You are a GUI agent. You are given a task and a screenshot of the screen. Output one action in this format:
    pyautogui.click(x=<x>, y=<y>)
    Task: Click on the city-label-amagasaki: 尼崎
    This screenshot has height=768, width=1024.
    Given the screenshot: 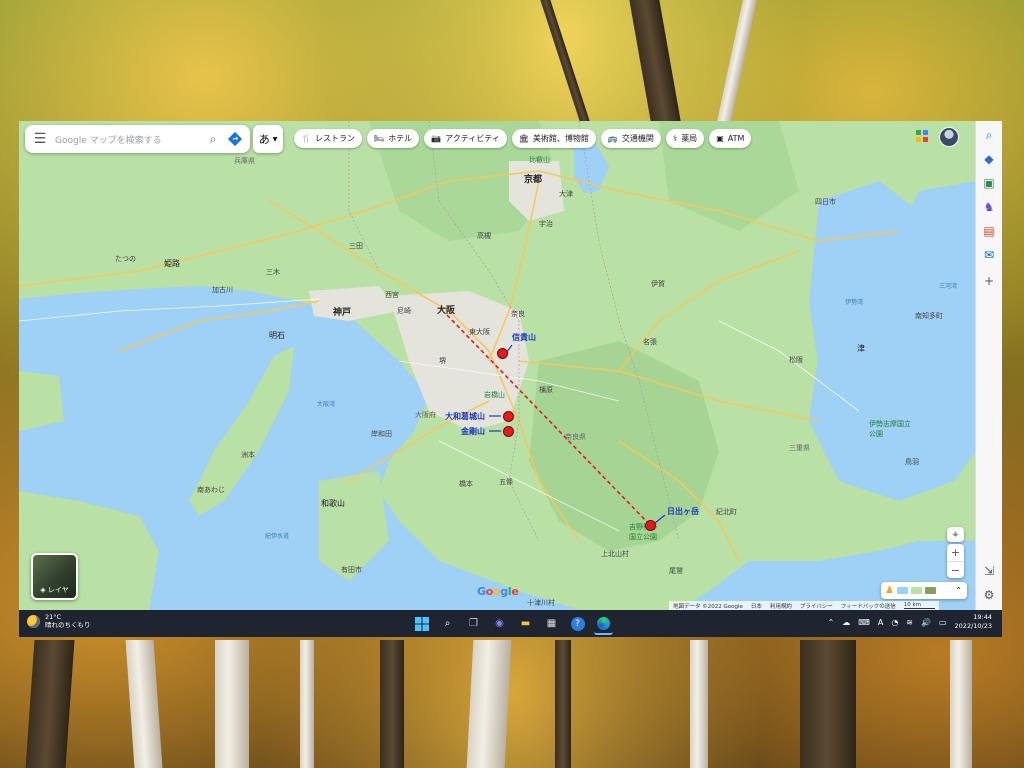 What is the action you would take?
    pyautogui.click(x=404, y=311)
    